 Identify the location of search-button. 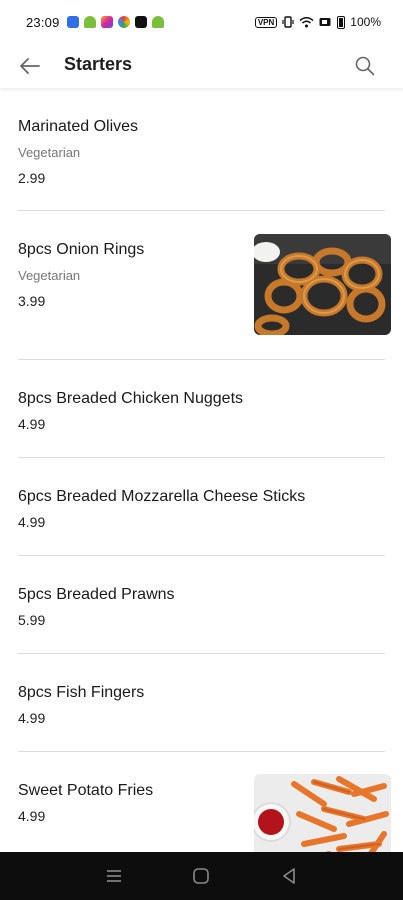
(365, 66).